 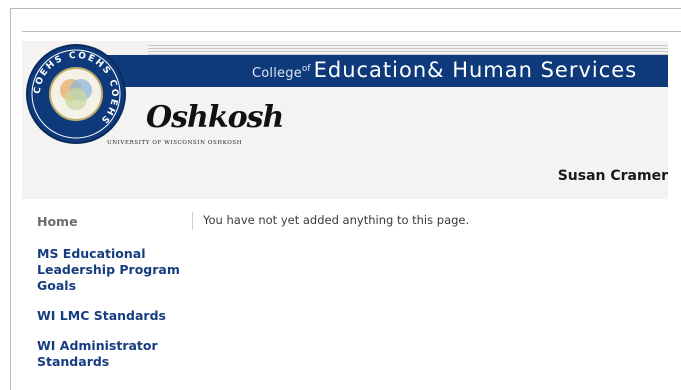 I want to click on user-name: Susan Cramer, so click(x=612, y=176).